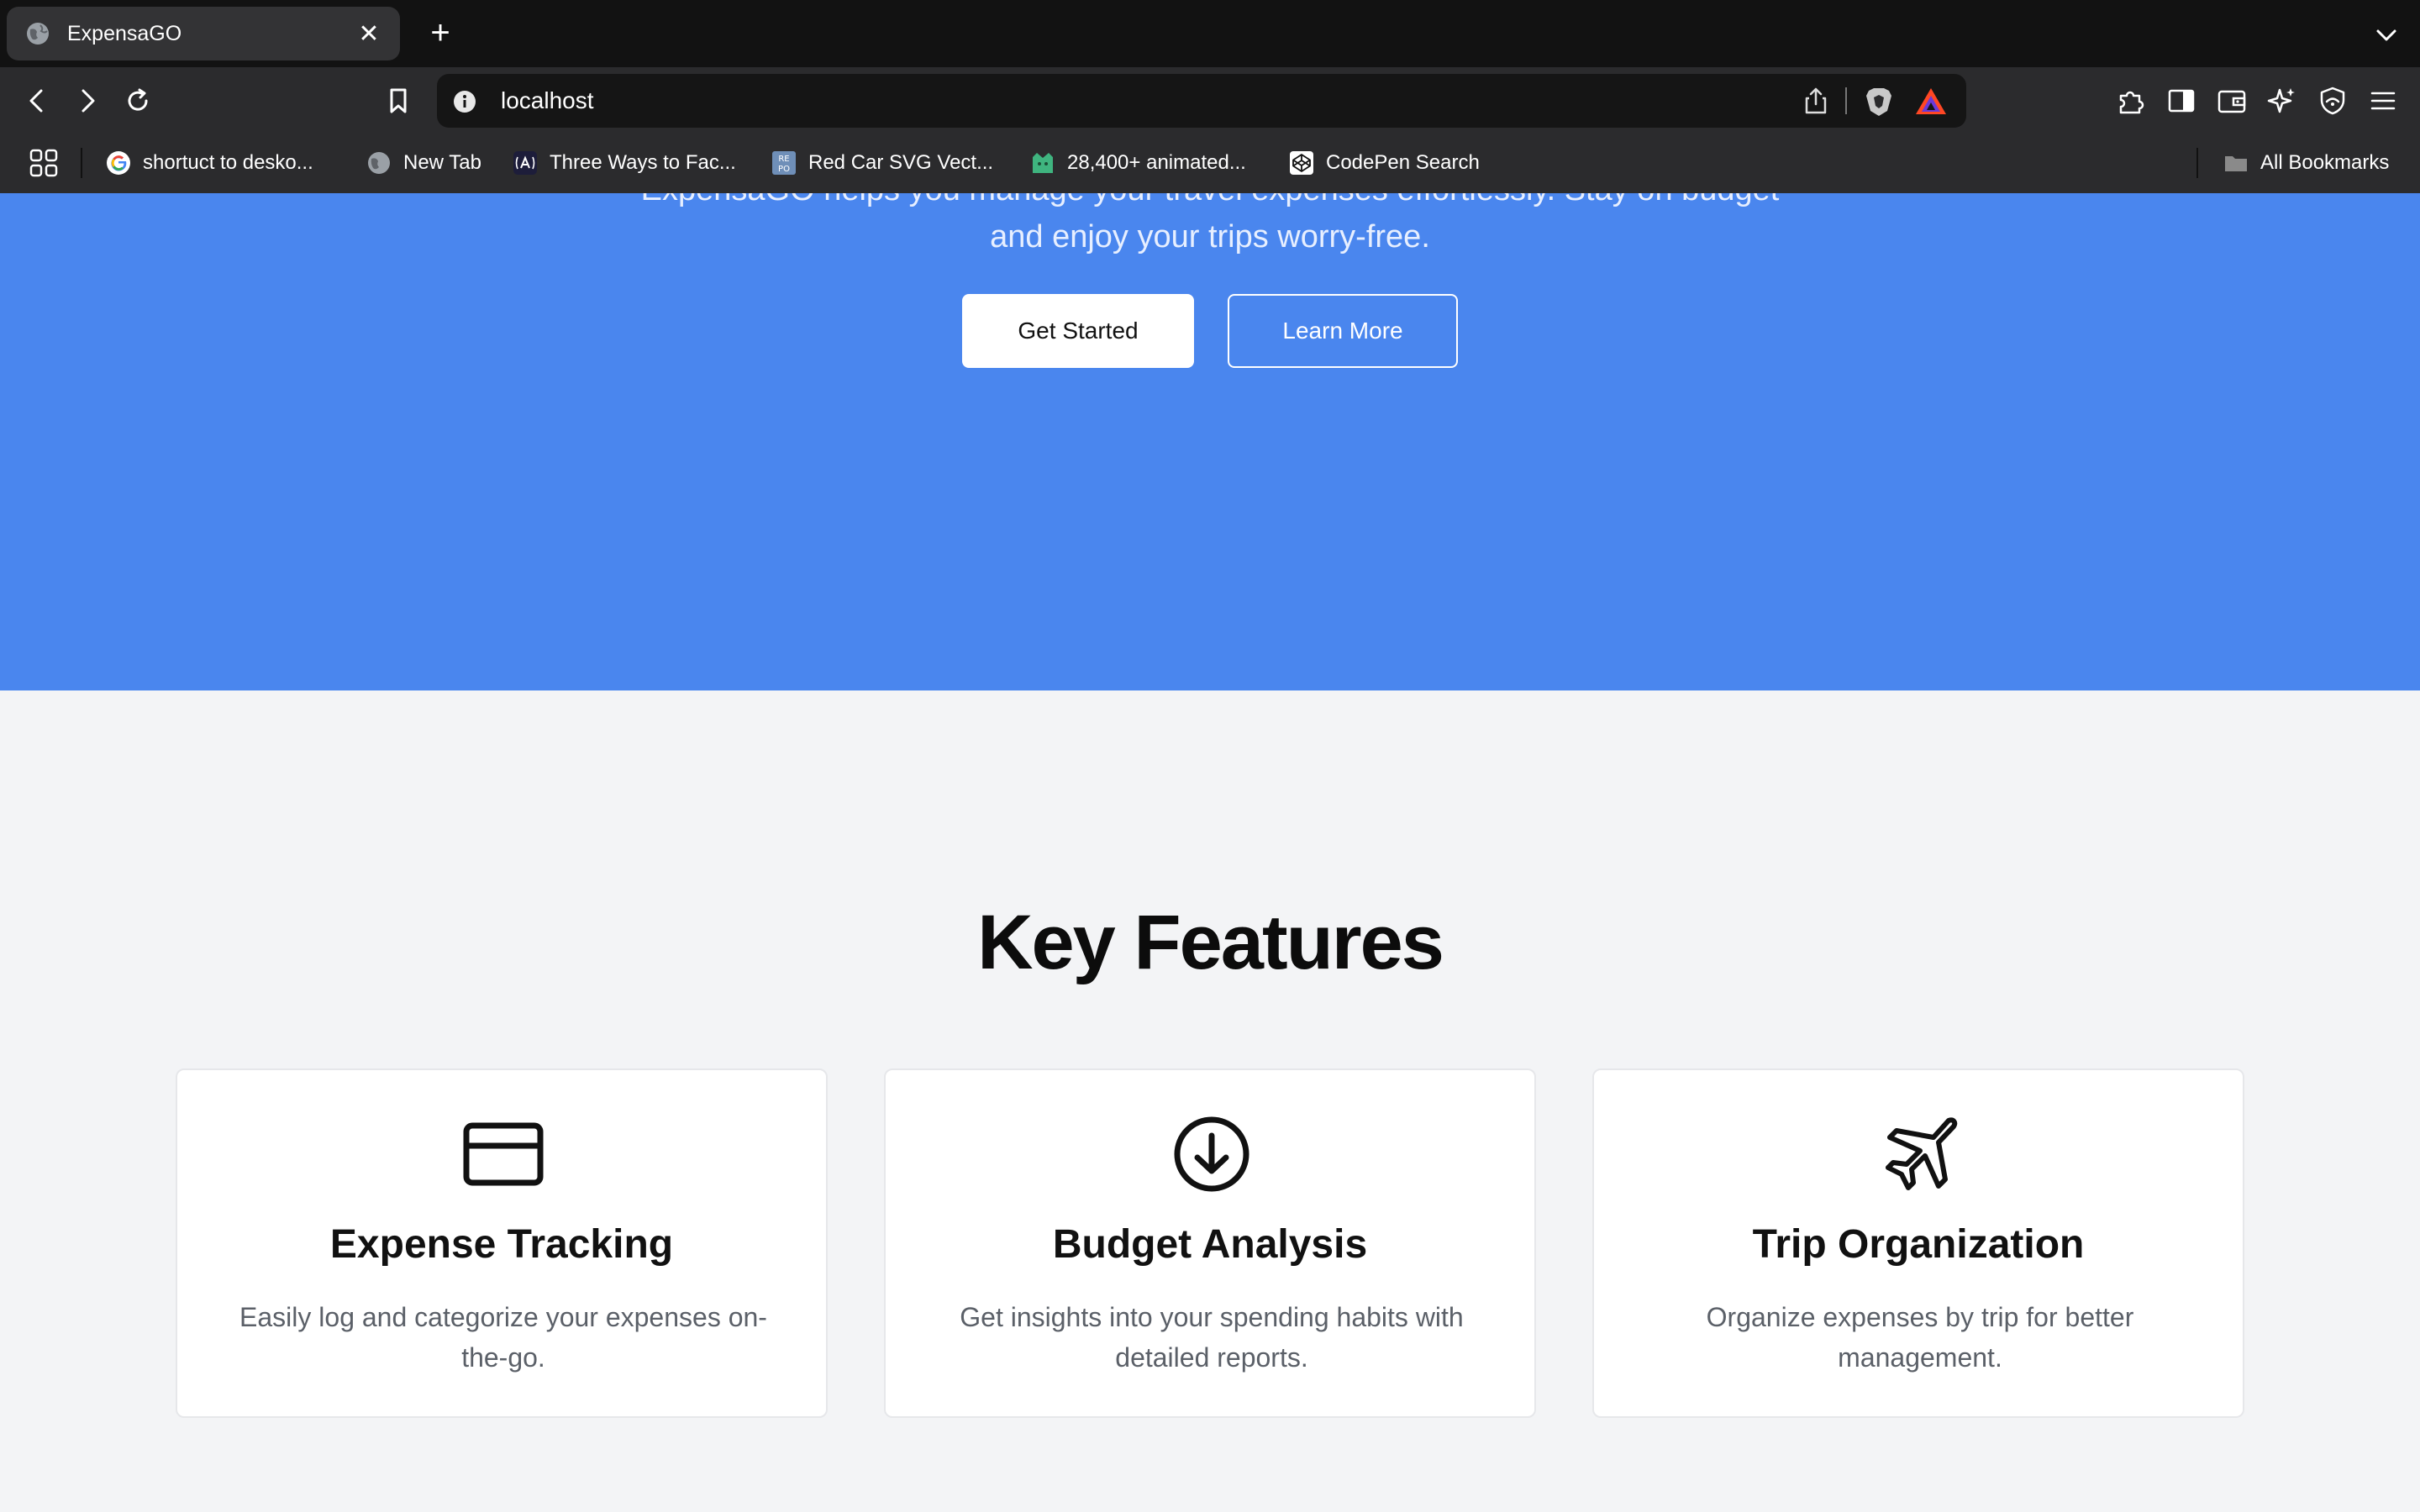 This screenshot has height=1512, width=2420. Describe the element at coordinates (1301, 163) in the screenshot. I see `codepen-icon` at that location.